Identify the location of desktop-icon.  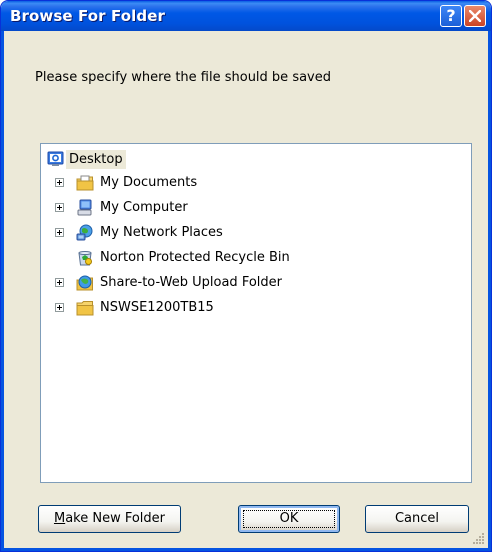
(55, 158).